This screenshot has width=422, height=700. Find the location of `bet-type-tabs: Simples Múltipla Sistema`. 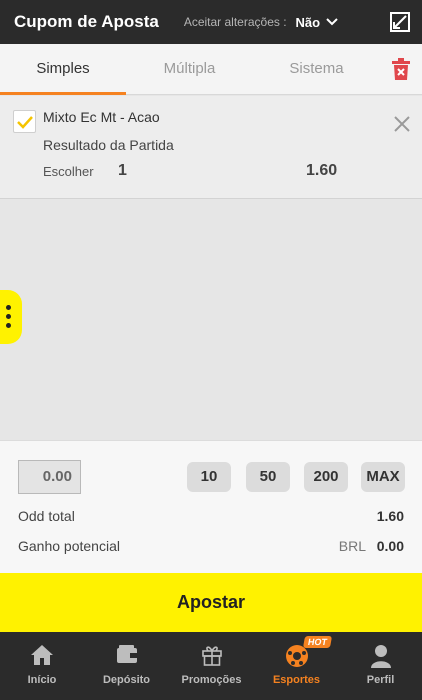

bet-type-tabs: Simples Múltipla Sistema is located at coordinates (211, 69).